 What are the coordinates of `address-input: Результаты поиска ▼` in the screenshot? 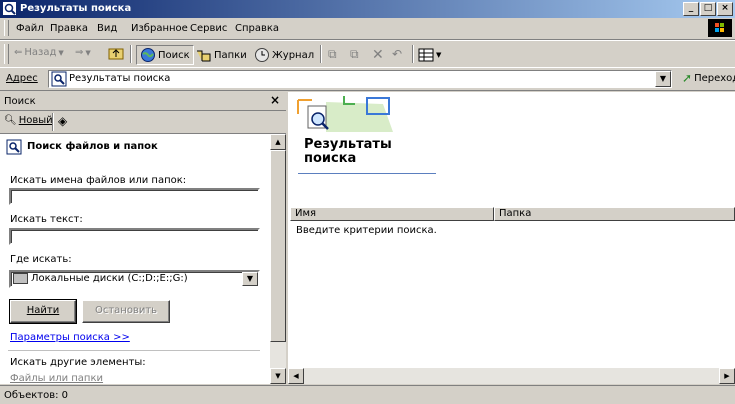 It's located at (360, 79).